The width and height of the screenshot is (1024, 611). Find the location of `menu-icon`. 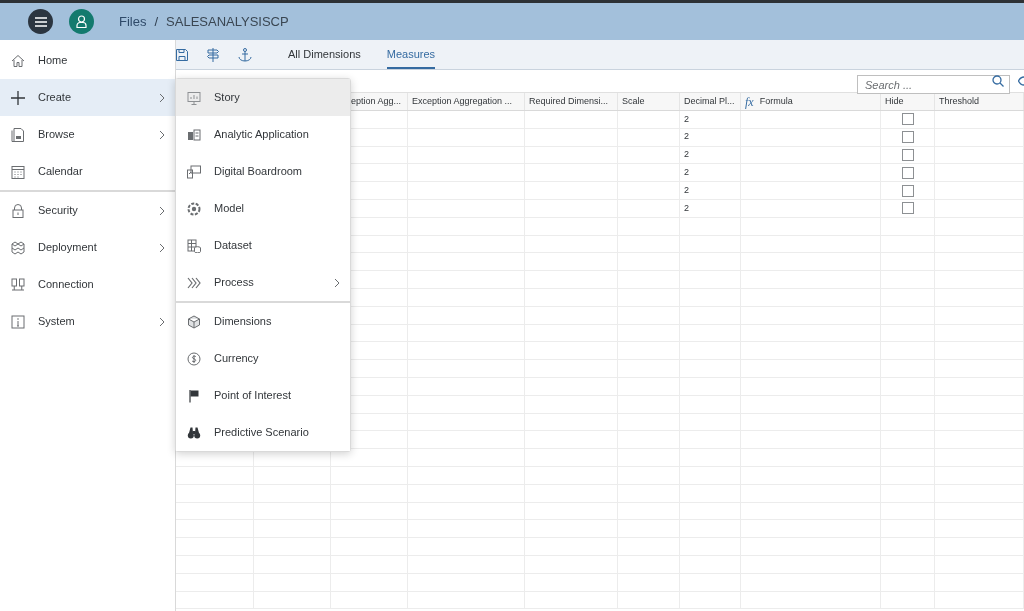

menu-icon is located at coordinates (40, 21).